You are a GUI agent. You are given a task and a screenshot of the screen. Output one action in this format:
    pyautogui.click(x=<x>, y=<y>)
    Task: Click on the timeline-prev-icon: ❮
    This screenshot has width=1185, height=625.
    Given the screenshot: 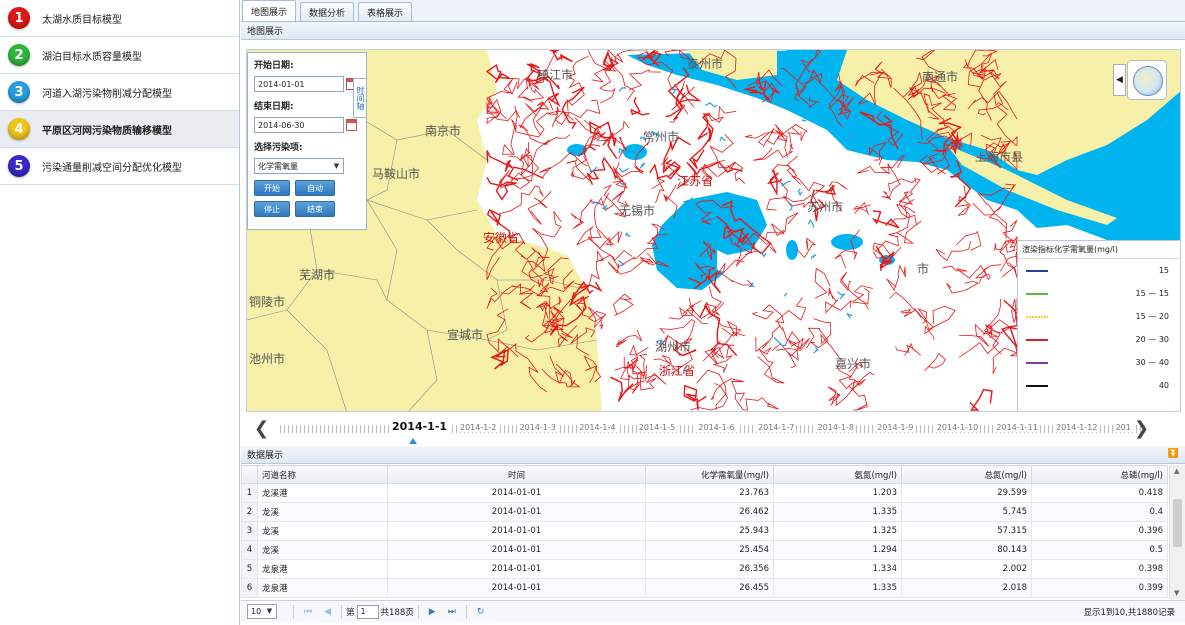 What is the action you would take?
    pyautogui.click(x=261, y=428)
    